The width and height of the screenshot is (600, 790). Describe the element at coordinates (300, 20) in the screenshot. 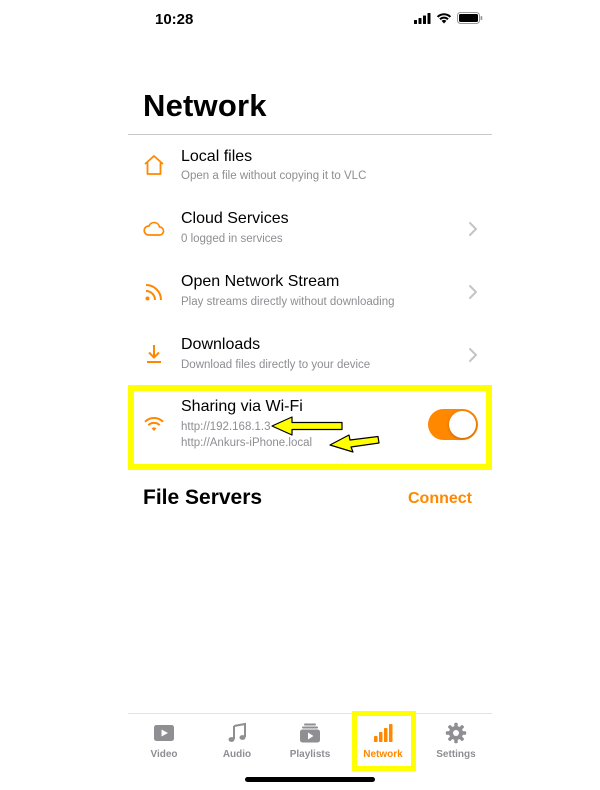

I see `status-bar: 10:28` at that location.